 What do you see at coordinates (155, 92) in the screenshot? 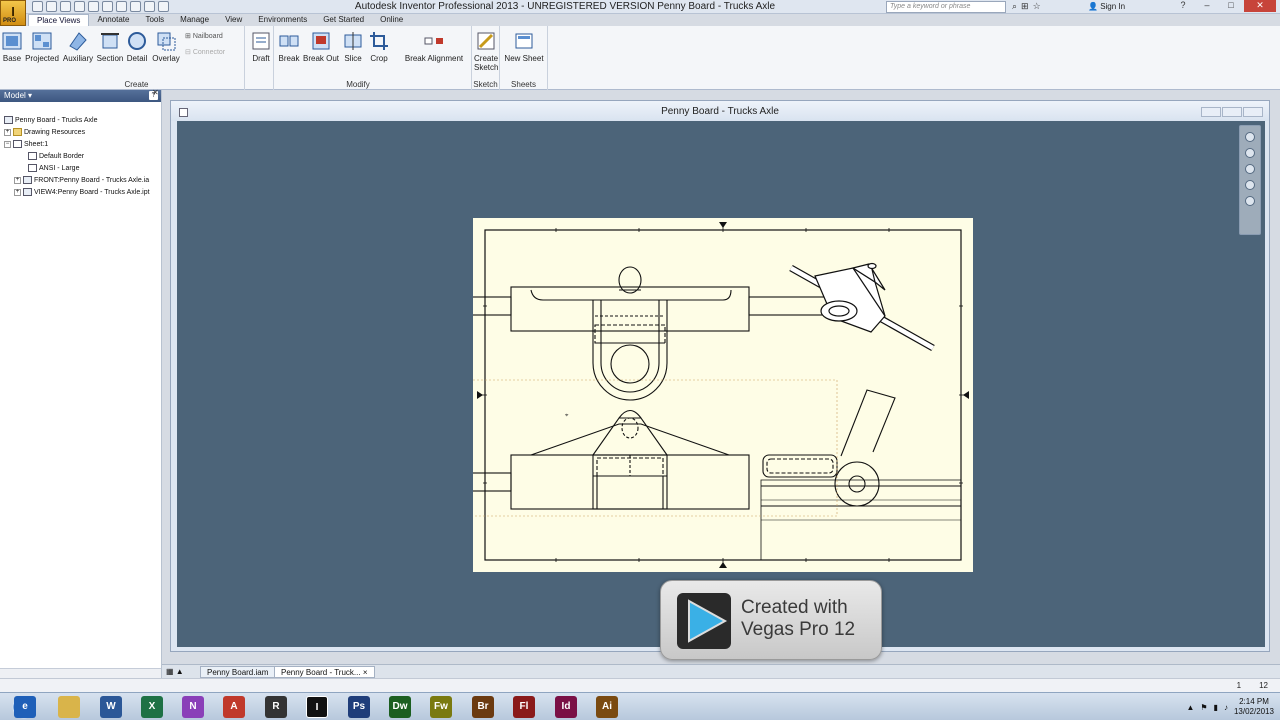
I see `browser-close-icon: ✕` at bounding box center [155, 92].